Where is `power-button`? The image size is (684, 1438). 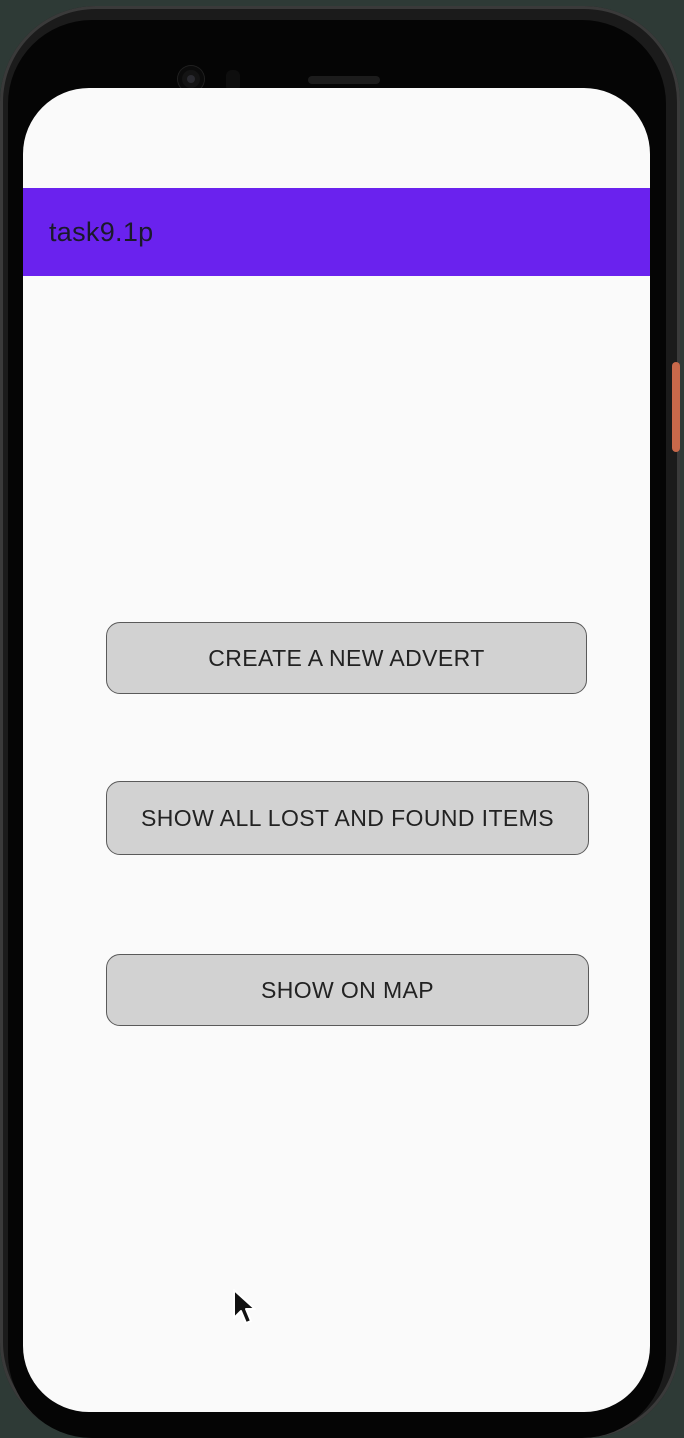
power-button is located at coordinates (676, 407).